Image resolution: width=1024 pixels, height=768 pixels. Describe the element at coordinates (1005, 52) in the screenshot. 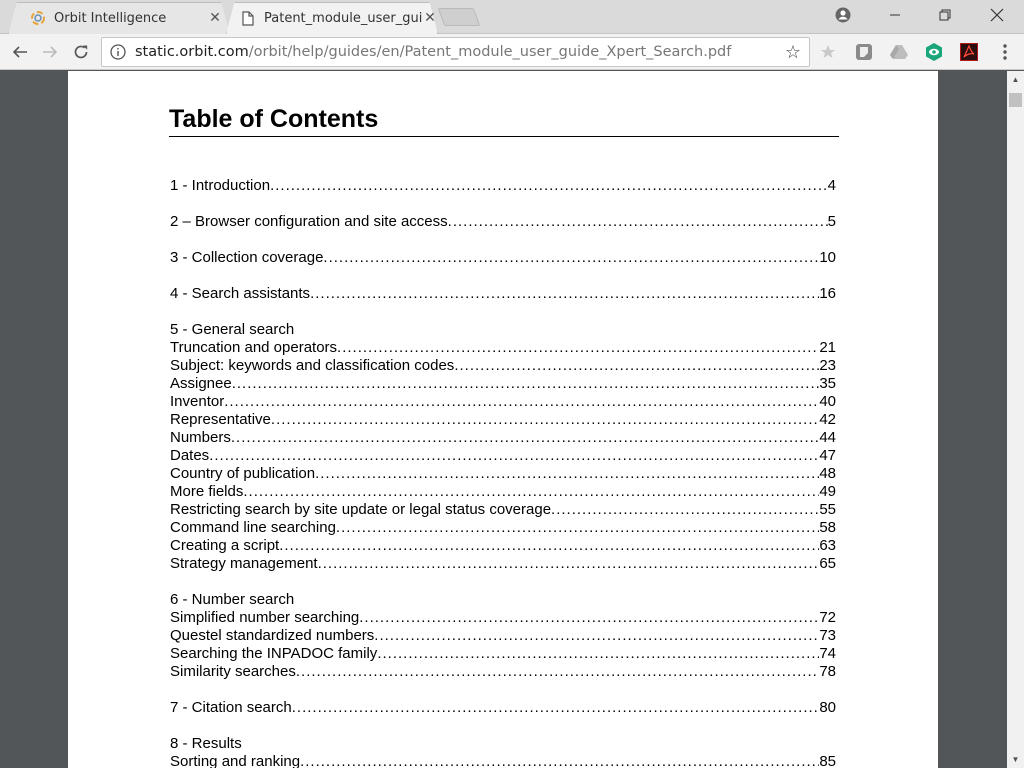

I see `browser-menu-icon` at that location.